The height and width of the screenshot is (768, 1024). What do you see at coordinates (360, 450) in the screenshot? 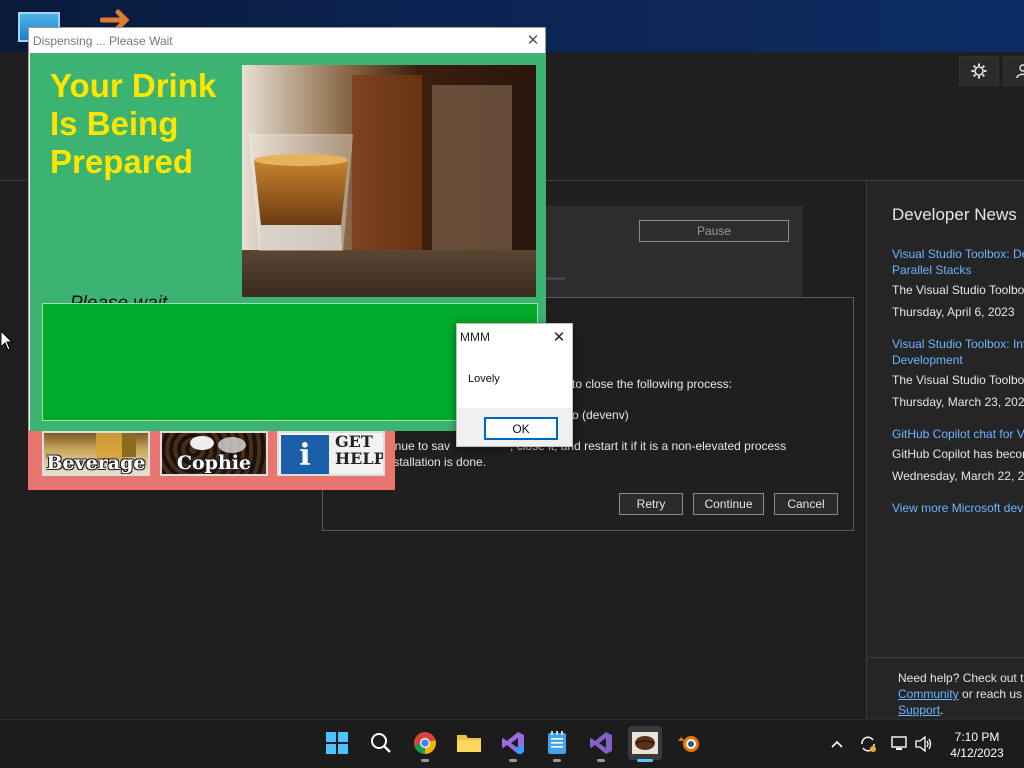
I see `get-help-tile-label: GET HELP` at bounding box center [360, 450].